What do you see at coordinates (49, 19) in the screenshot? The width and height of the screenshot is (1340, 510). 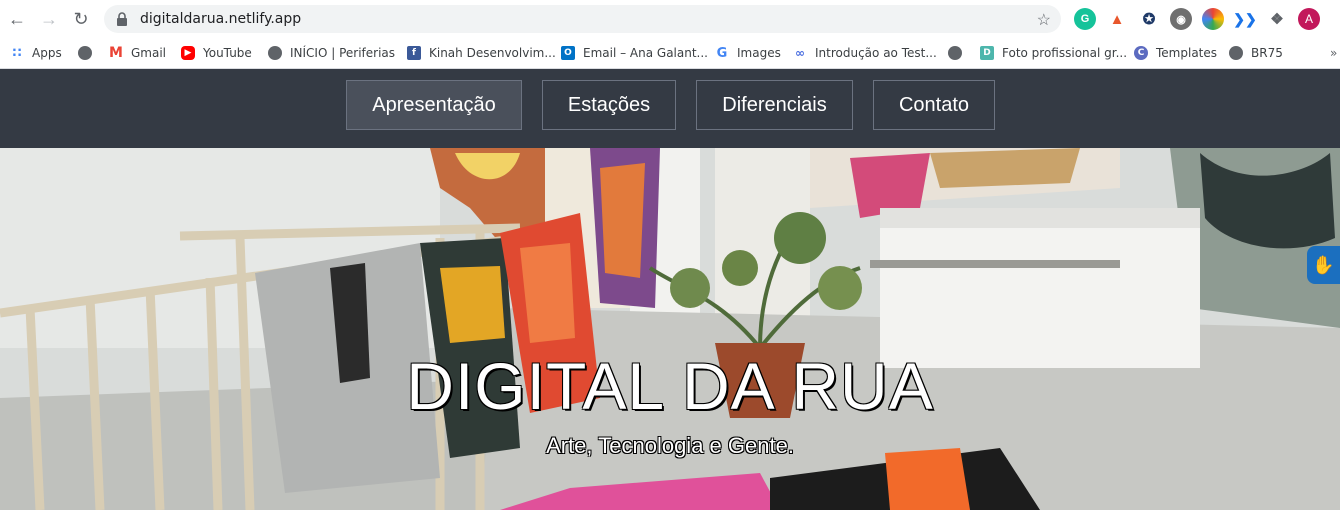 I see `forward-icon: →` at bounding box center [49, 19].